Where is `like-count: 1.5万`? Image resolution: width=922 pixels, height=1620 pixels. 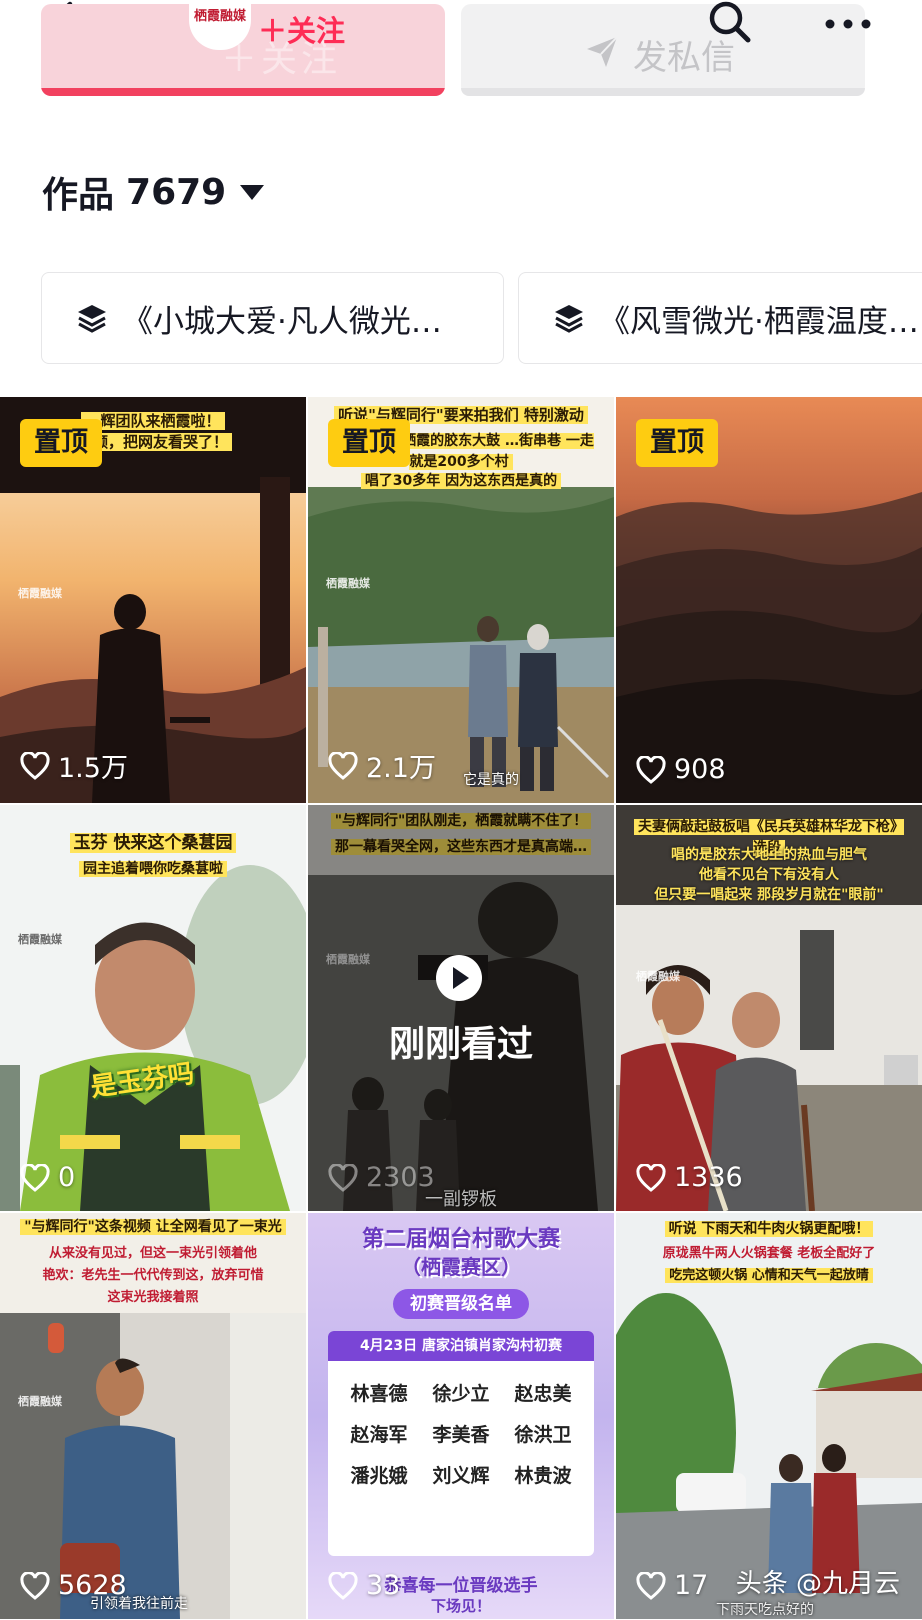
like-count: 1.5万 is located at coordinates (74, 765).